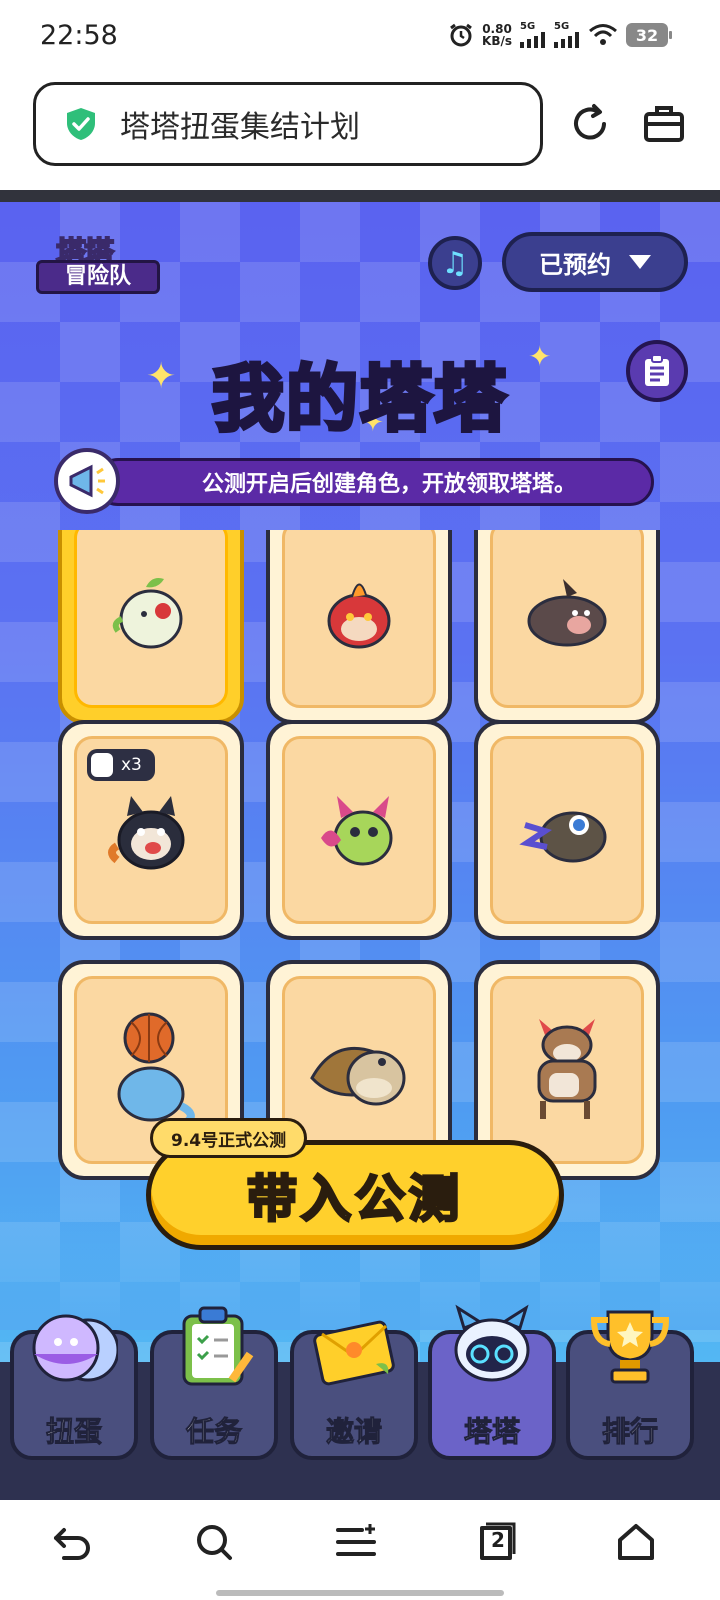 The height and width of the screenshot is (1600, 720). Describe the element at coordinates (146, 833) in the screenshot. I see `creature-puppy-icon` at that location.